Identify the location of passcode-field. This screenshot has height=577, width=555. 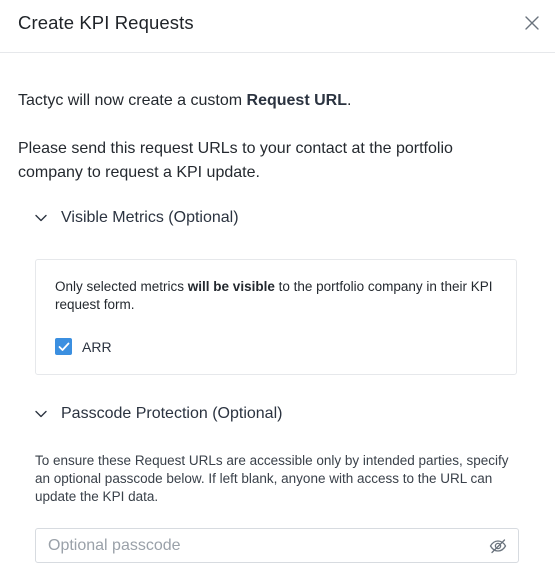
(277, 545).